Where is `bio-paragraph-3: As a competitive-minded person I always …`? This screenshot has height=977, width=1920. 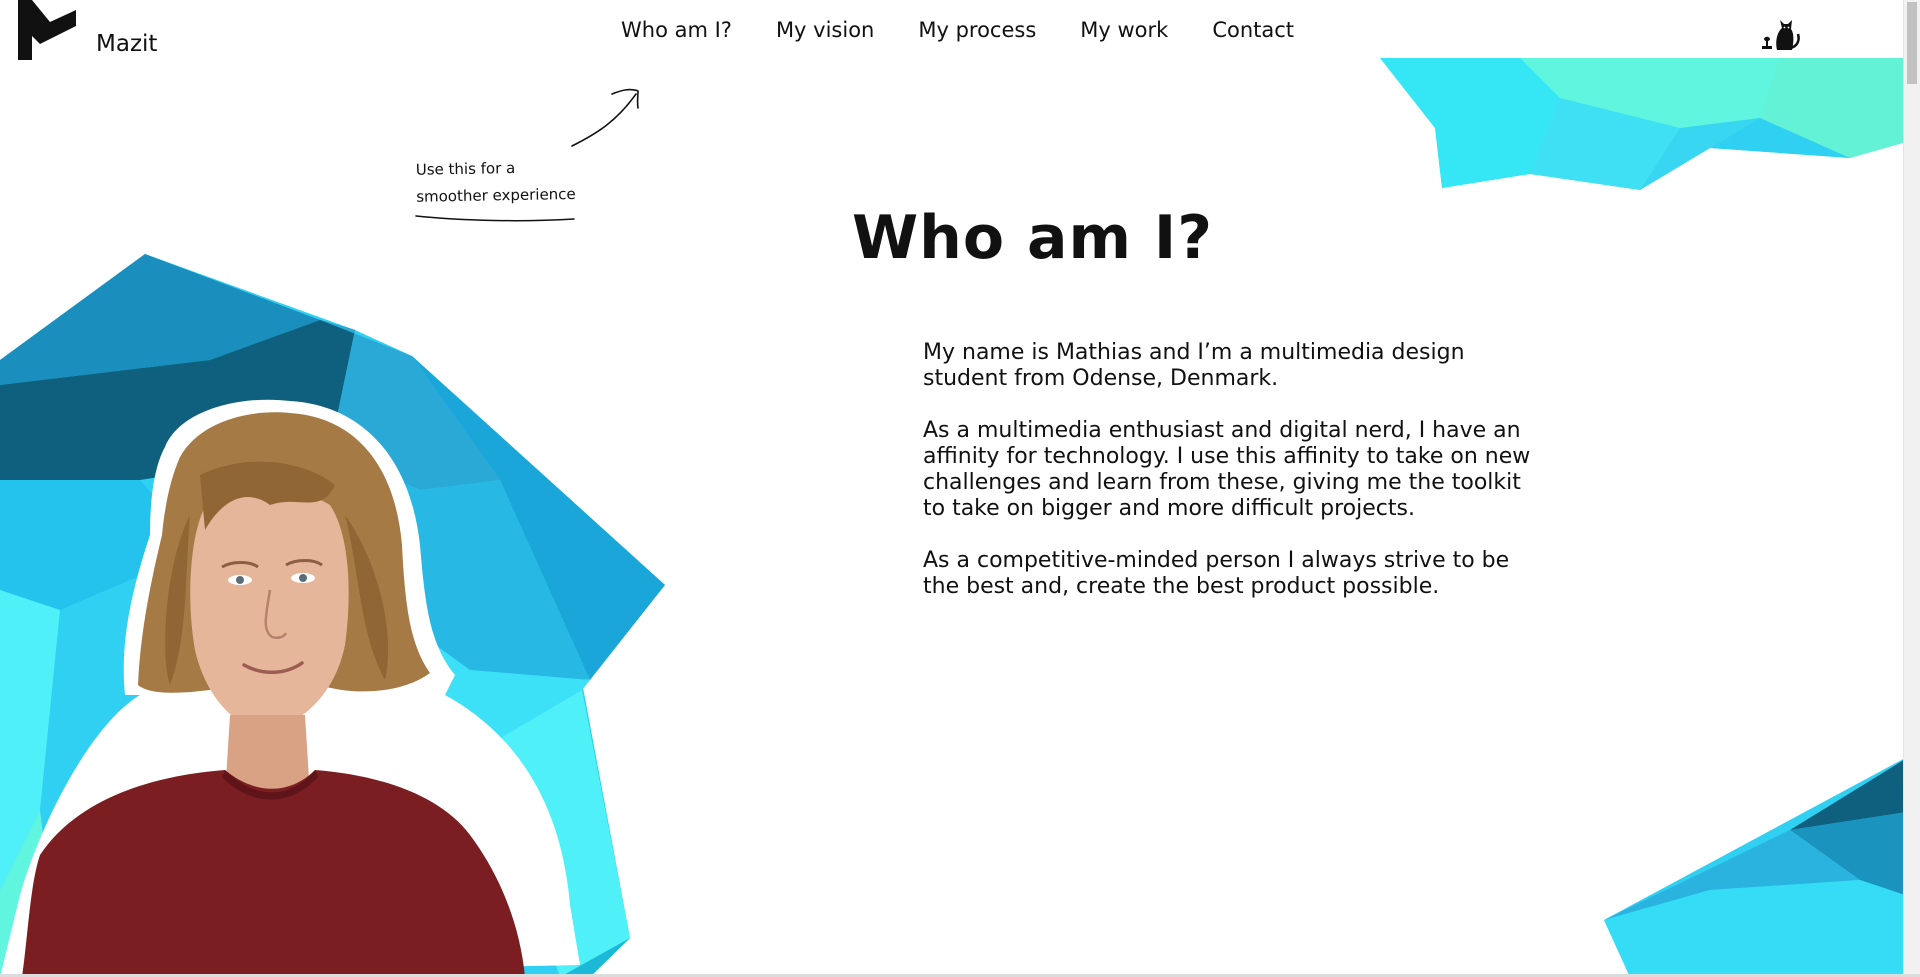 bio-paragraph-3: As a competitive-minded person I always … is located at coordinates (1216, 573).